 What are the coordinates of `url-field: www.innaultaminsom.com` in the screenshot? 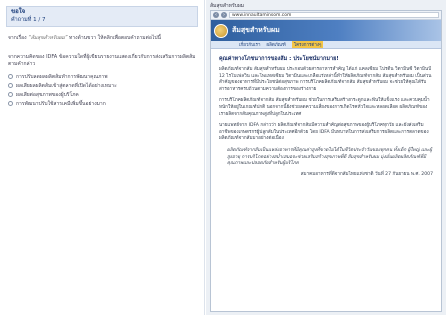 It's located at (334, 15).